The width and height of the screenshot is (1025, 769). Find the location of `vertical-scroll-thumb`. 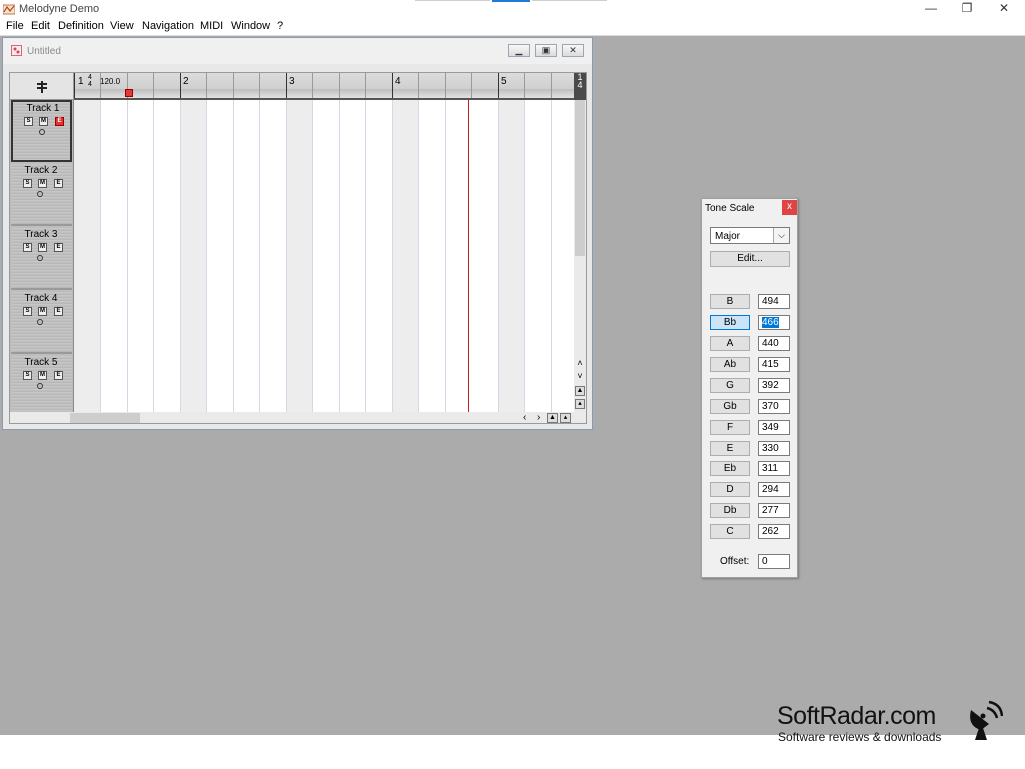

vertical-scroll-thumb is located at coordinates (580, 178).